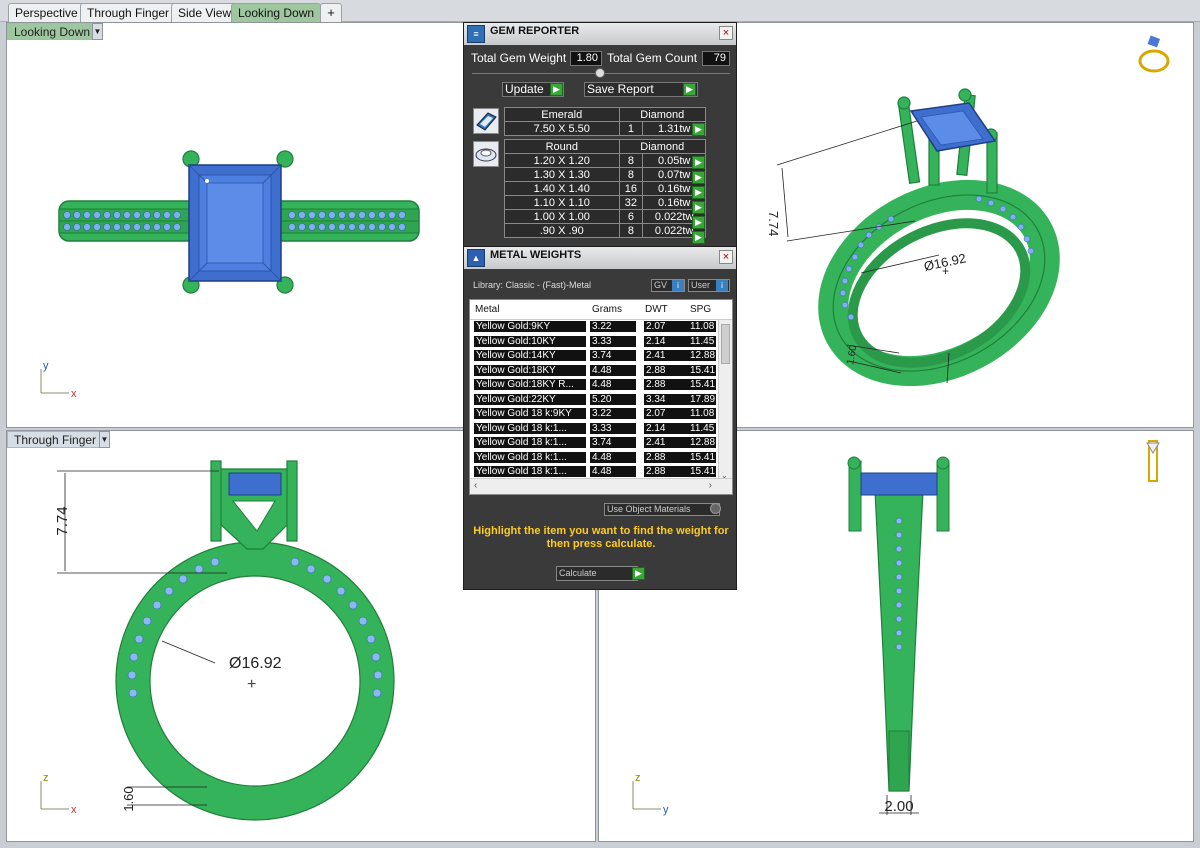 This screenshot has width=1200, height=848. I want to click on table-row: Yellow Gold:10KY 3.33 2.14 11.45, so click(594, 342).